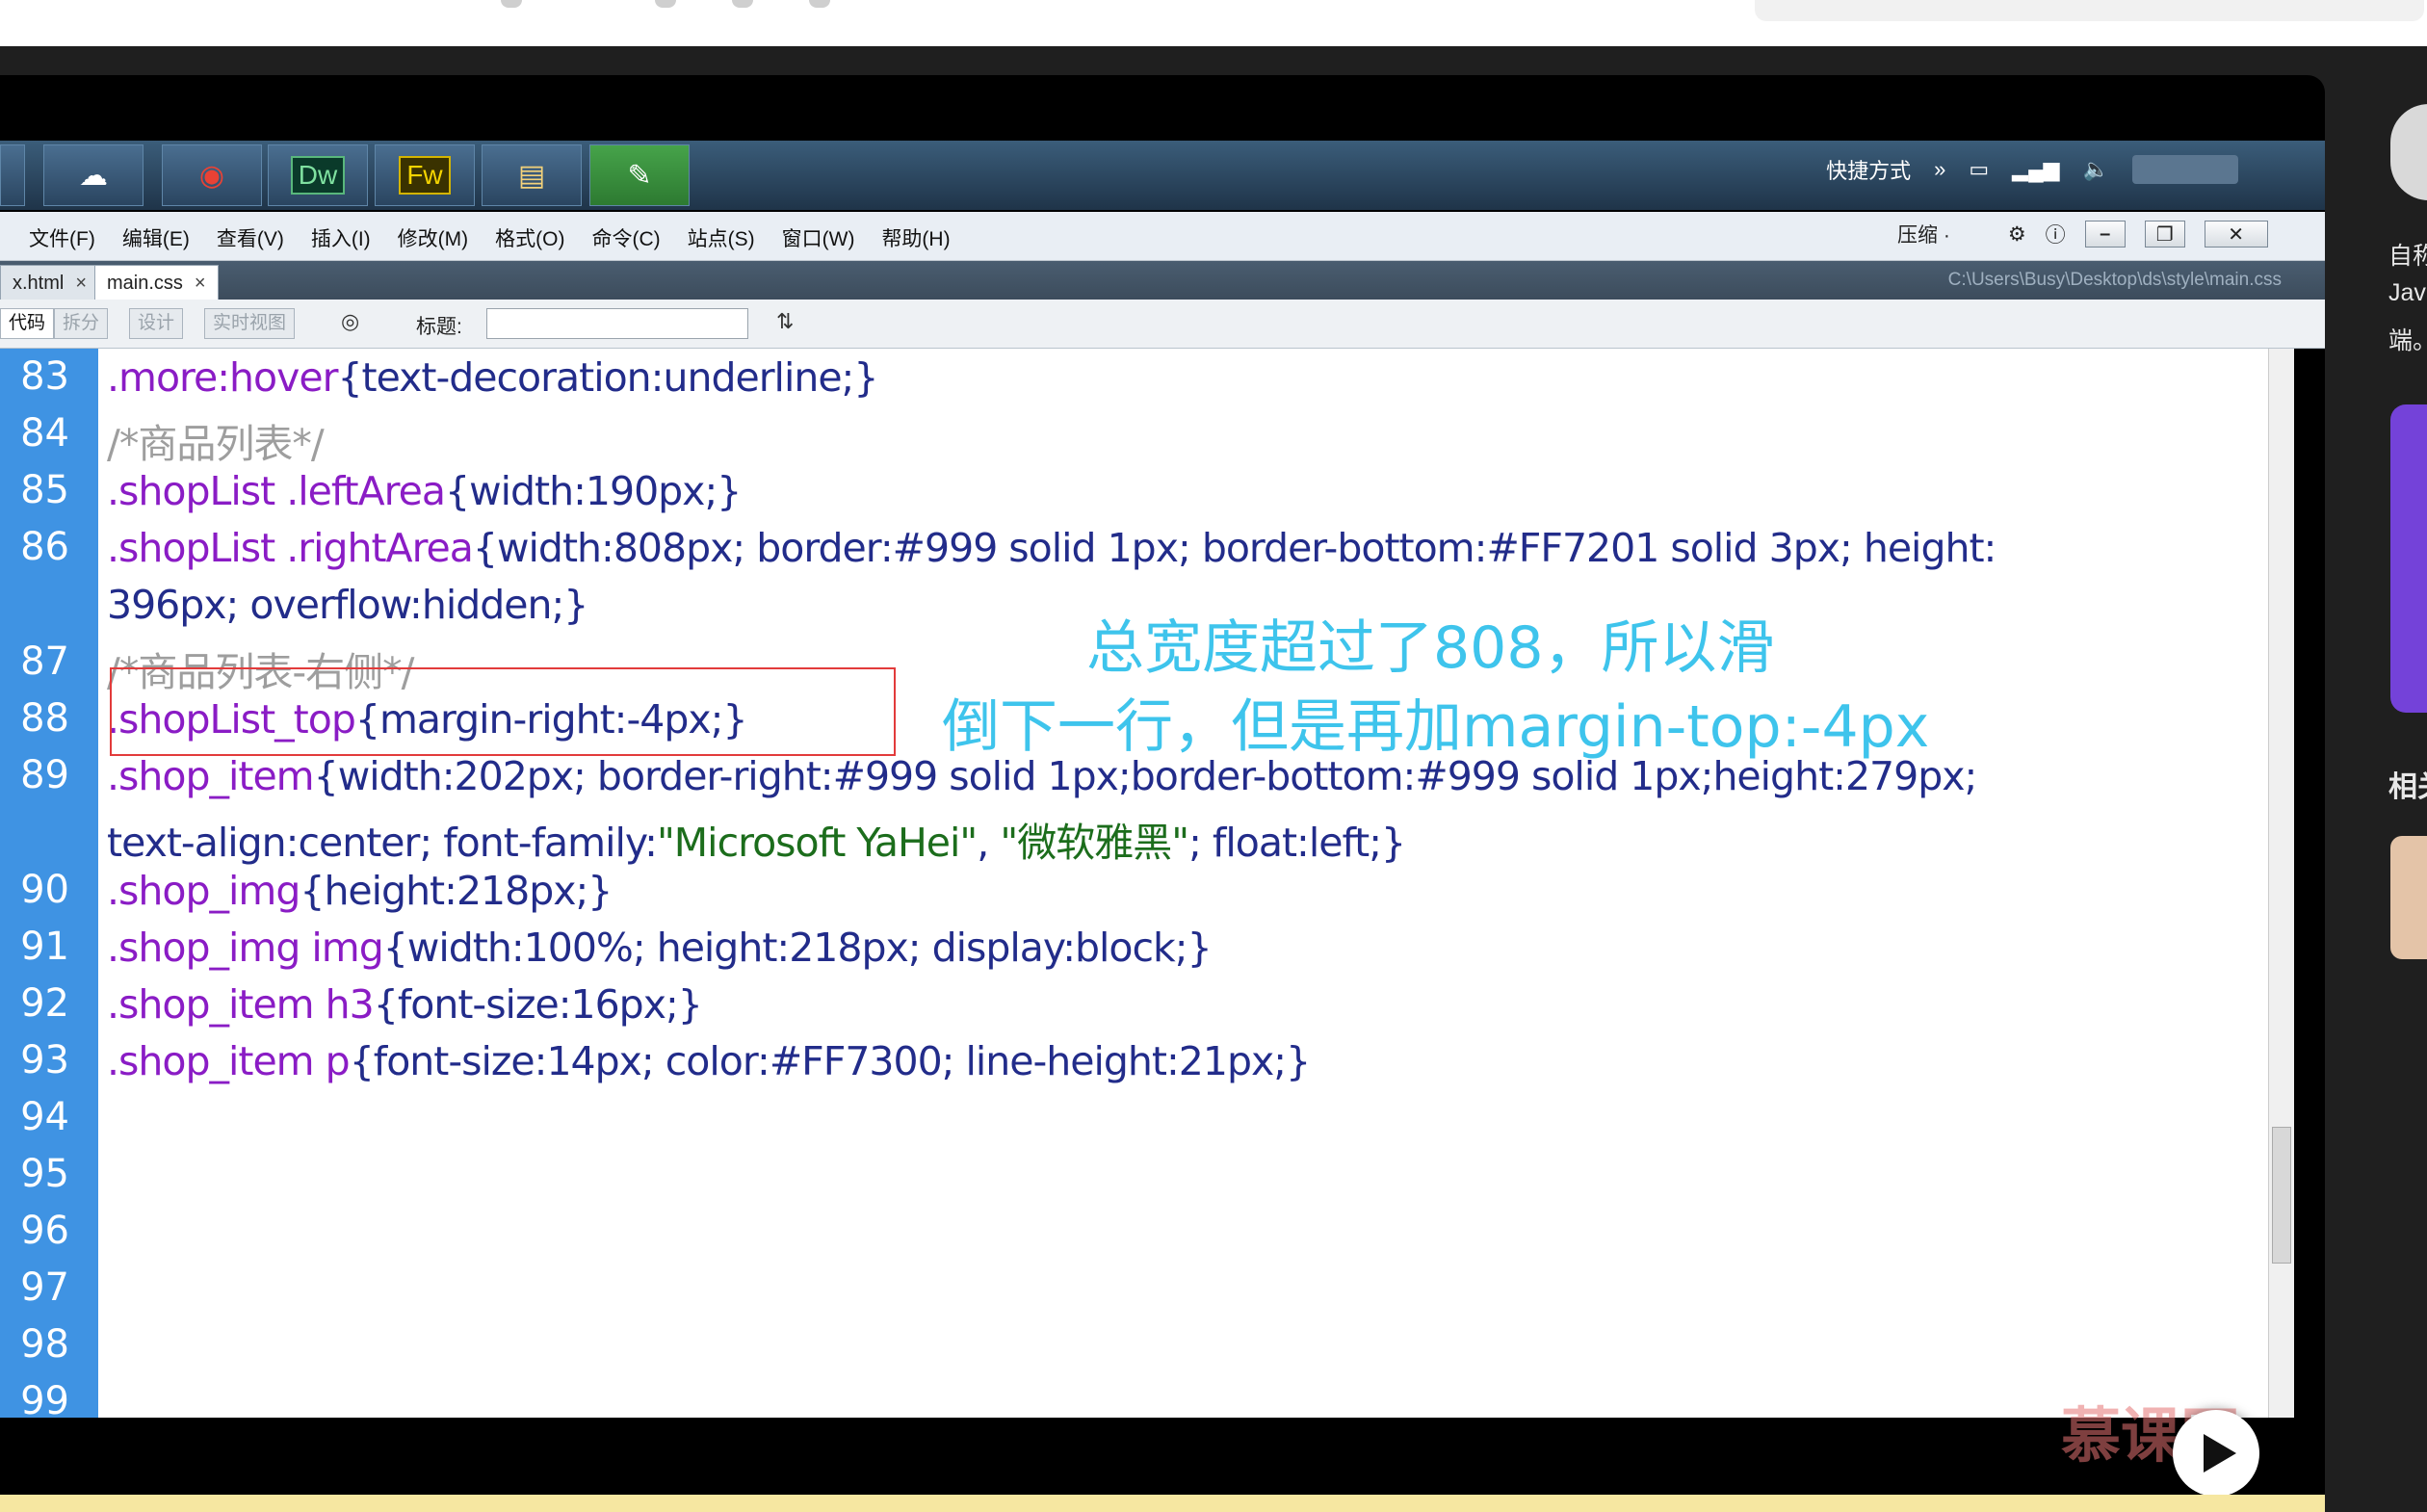  What do you see at coordinates (2281, 883) in the screenshot?
I see `vertical-scrollbar` at bounding box center [2281, 883].